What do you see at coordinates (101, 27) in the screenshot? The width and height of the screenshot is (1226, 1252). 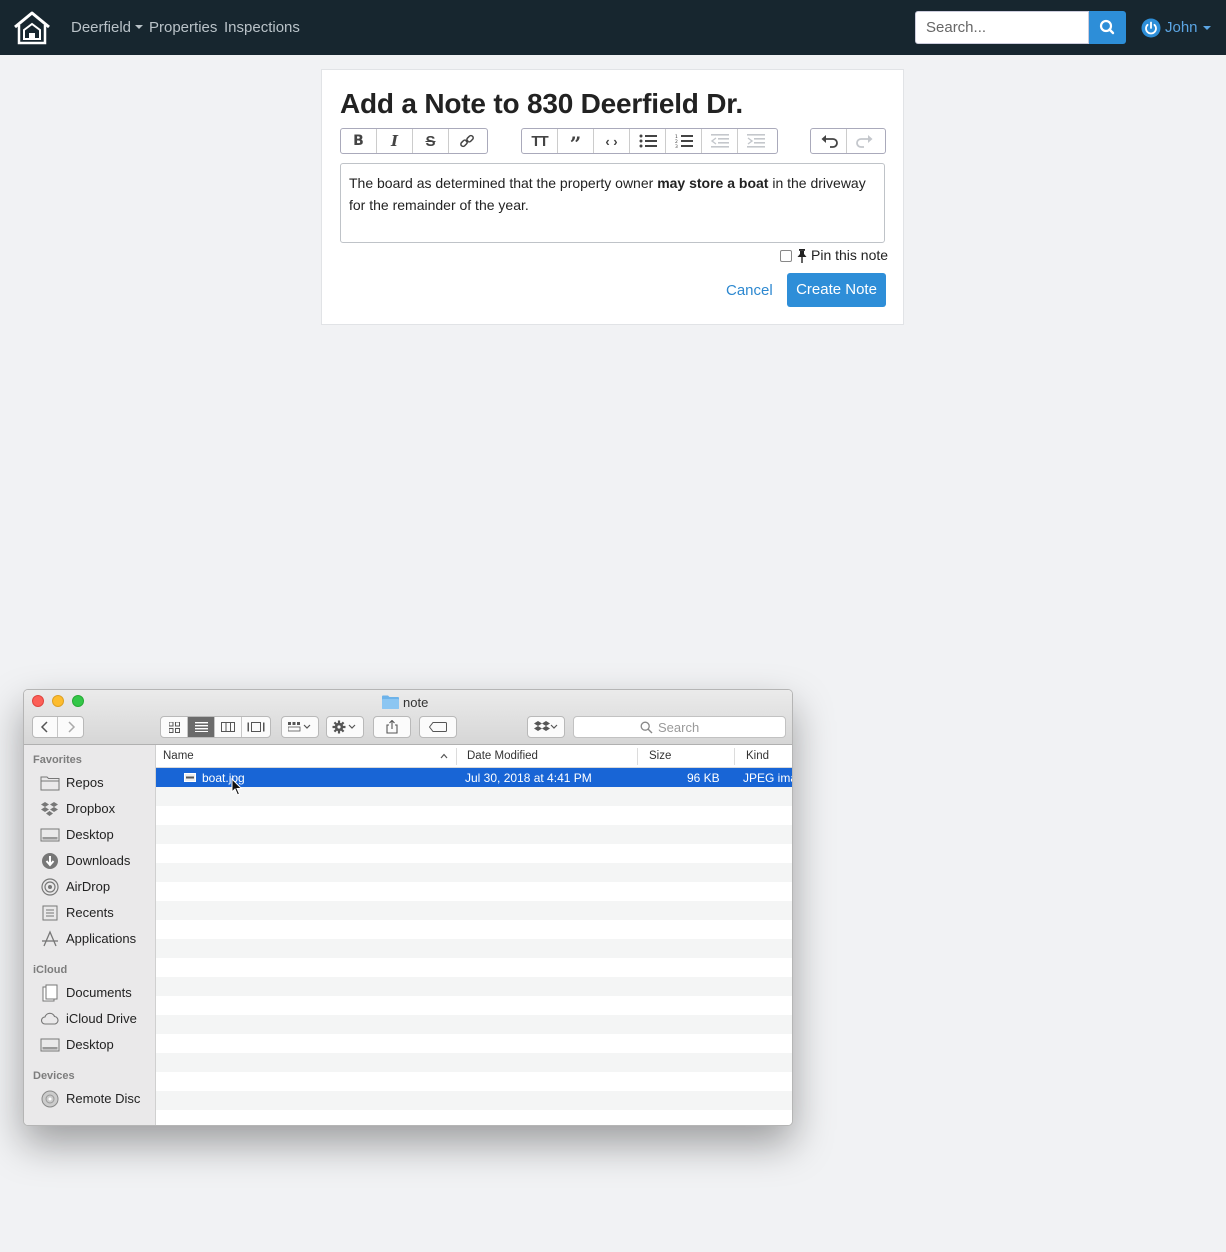 I see `deerfield-menu-label: Deerfield` at bounding box center [101, 27].